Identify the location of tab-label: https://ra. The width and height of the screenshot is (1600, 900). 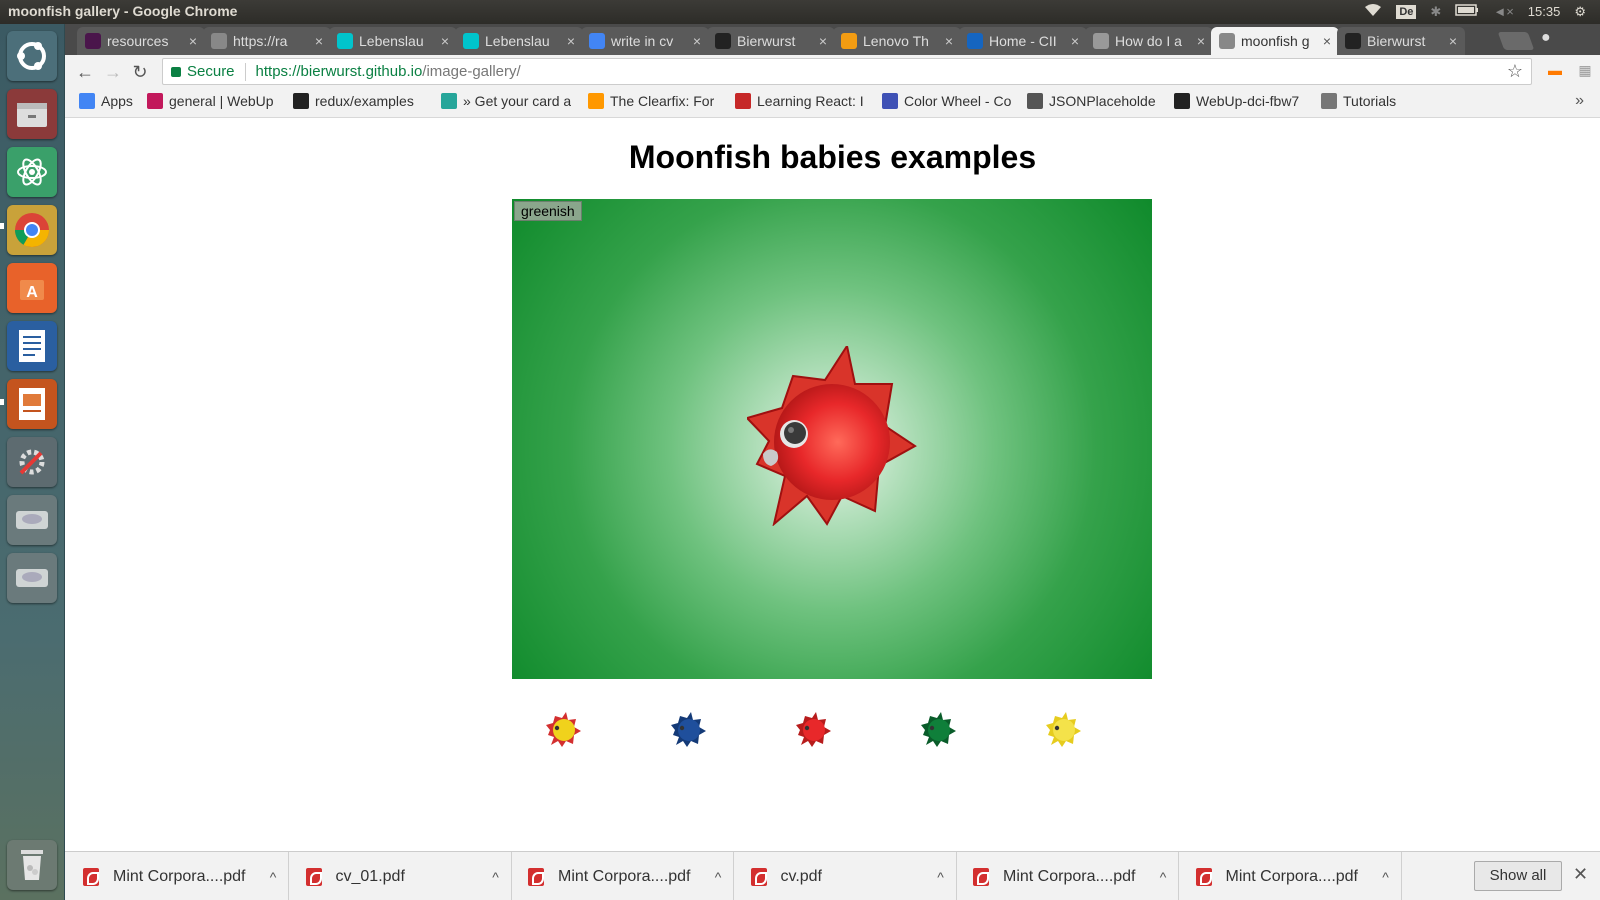
(260, 41).